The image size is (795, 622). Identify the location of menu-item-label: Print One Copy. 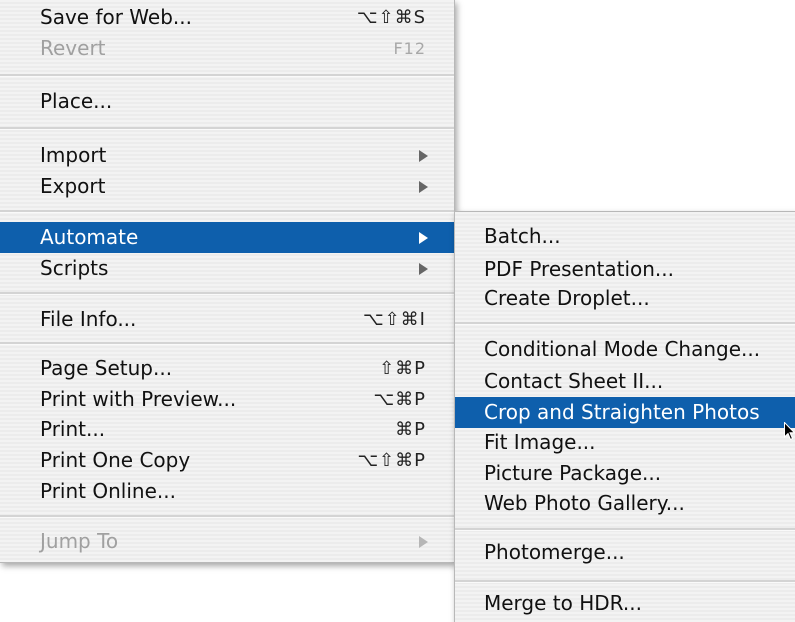
(115, 460).